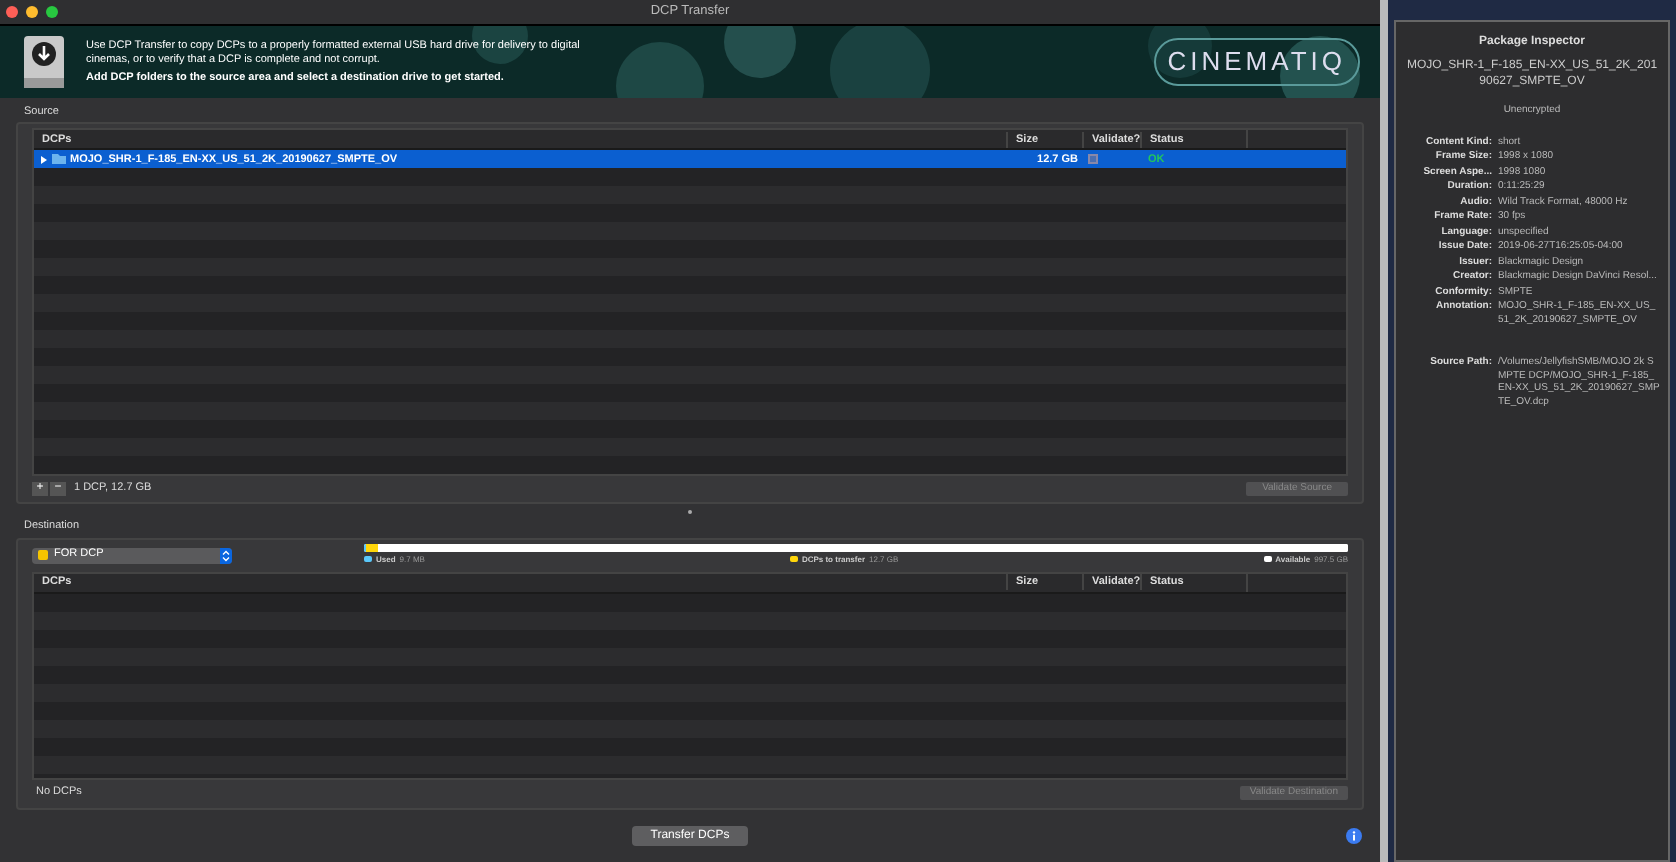 The height and width of the screenshot is (862, 1676). What do you see at coordinates (32, 12) in the screenshot?
I see `minimize-button` at bounding box center [32, 12].